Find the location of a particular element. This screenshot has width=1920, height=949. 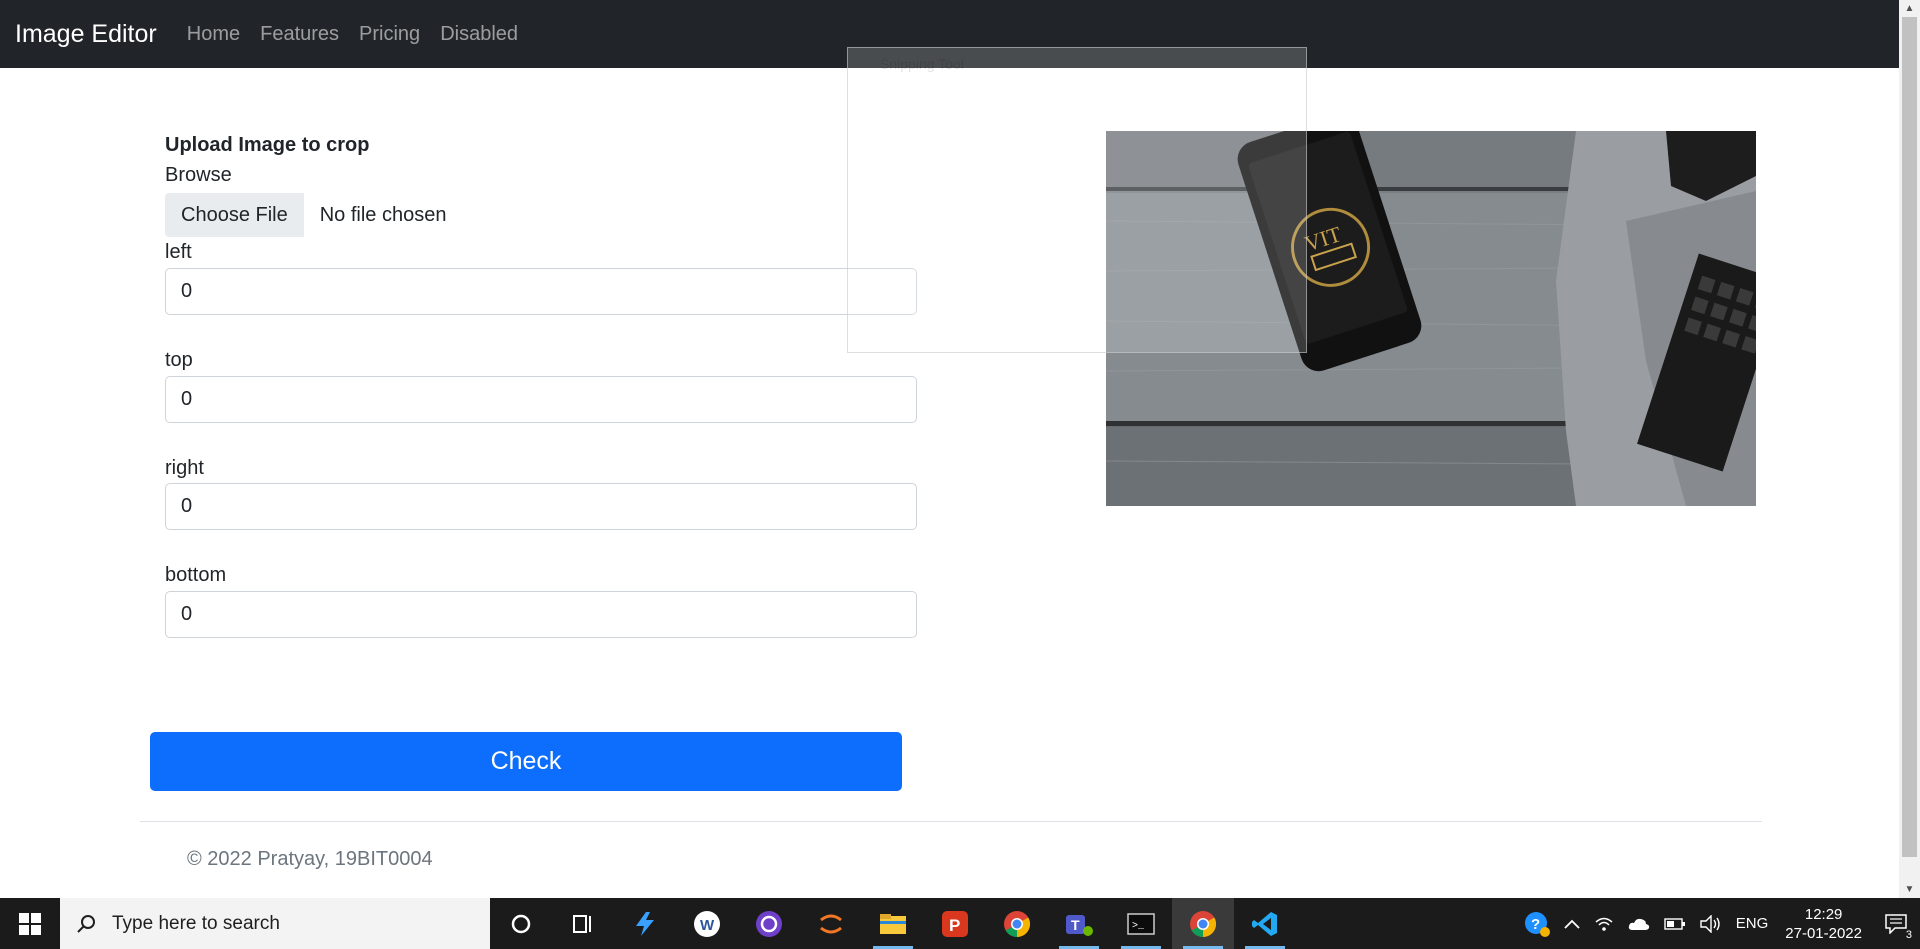

scroll-thumb is located at coordinates (1909, 437).